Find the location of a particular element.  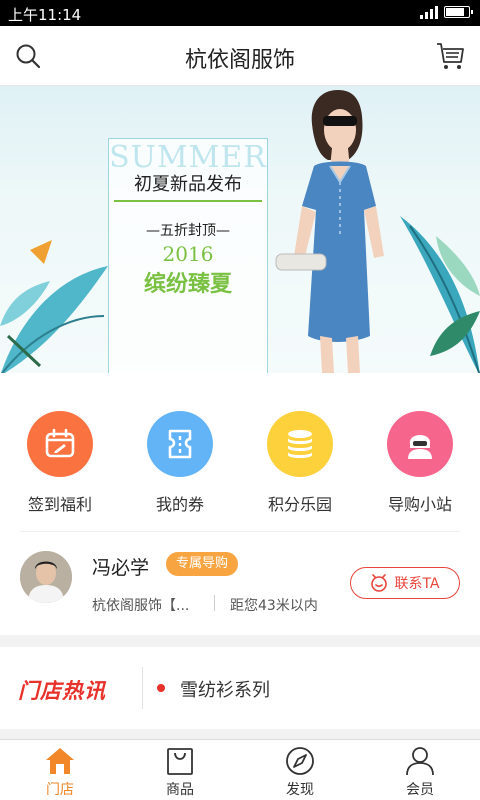

chat-icon is located at coordinates (379, 583).